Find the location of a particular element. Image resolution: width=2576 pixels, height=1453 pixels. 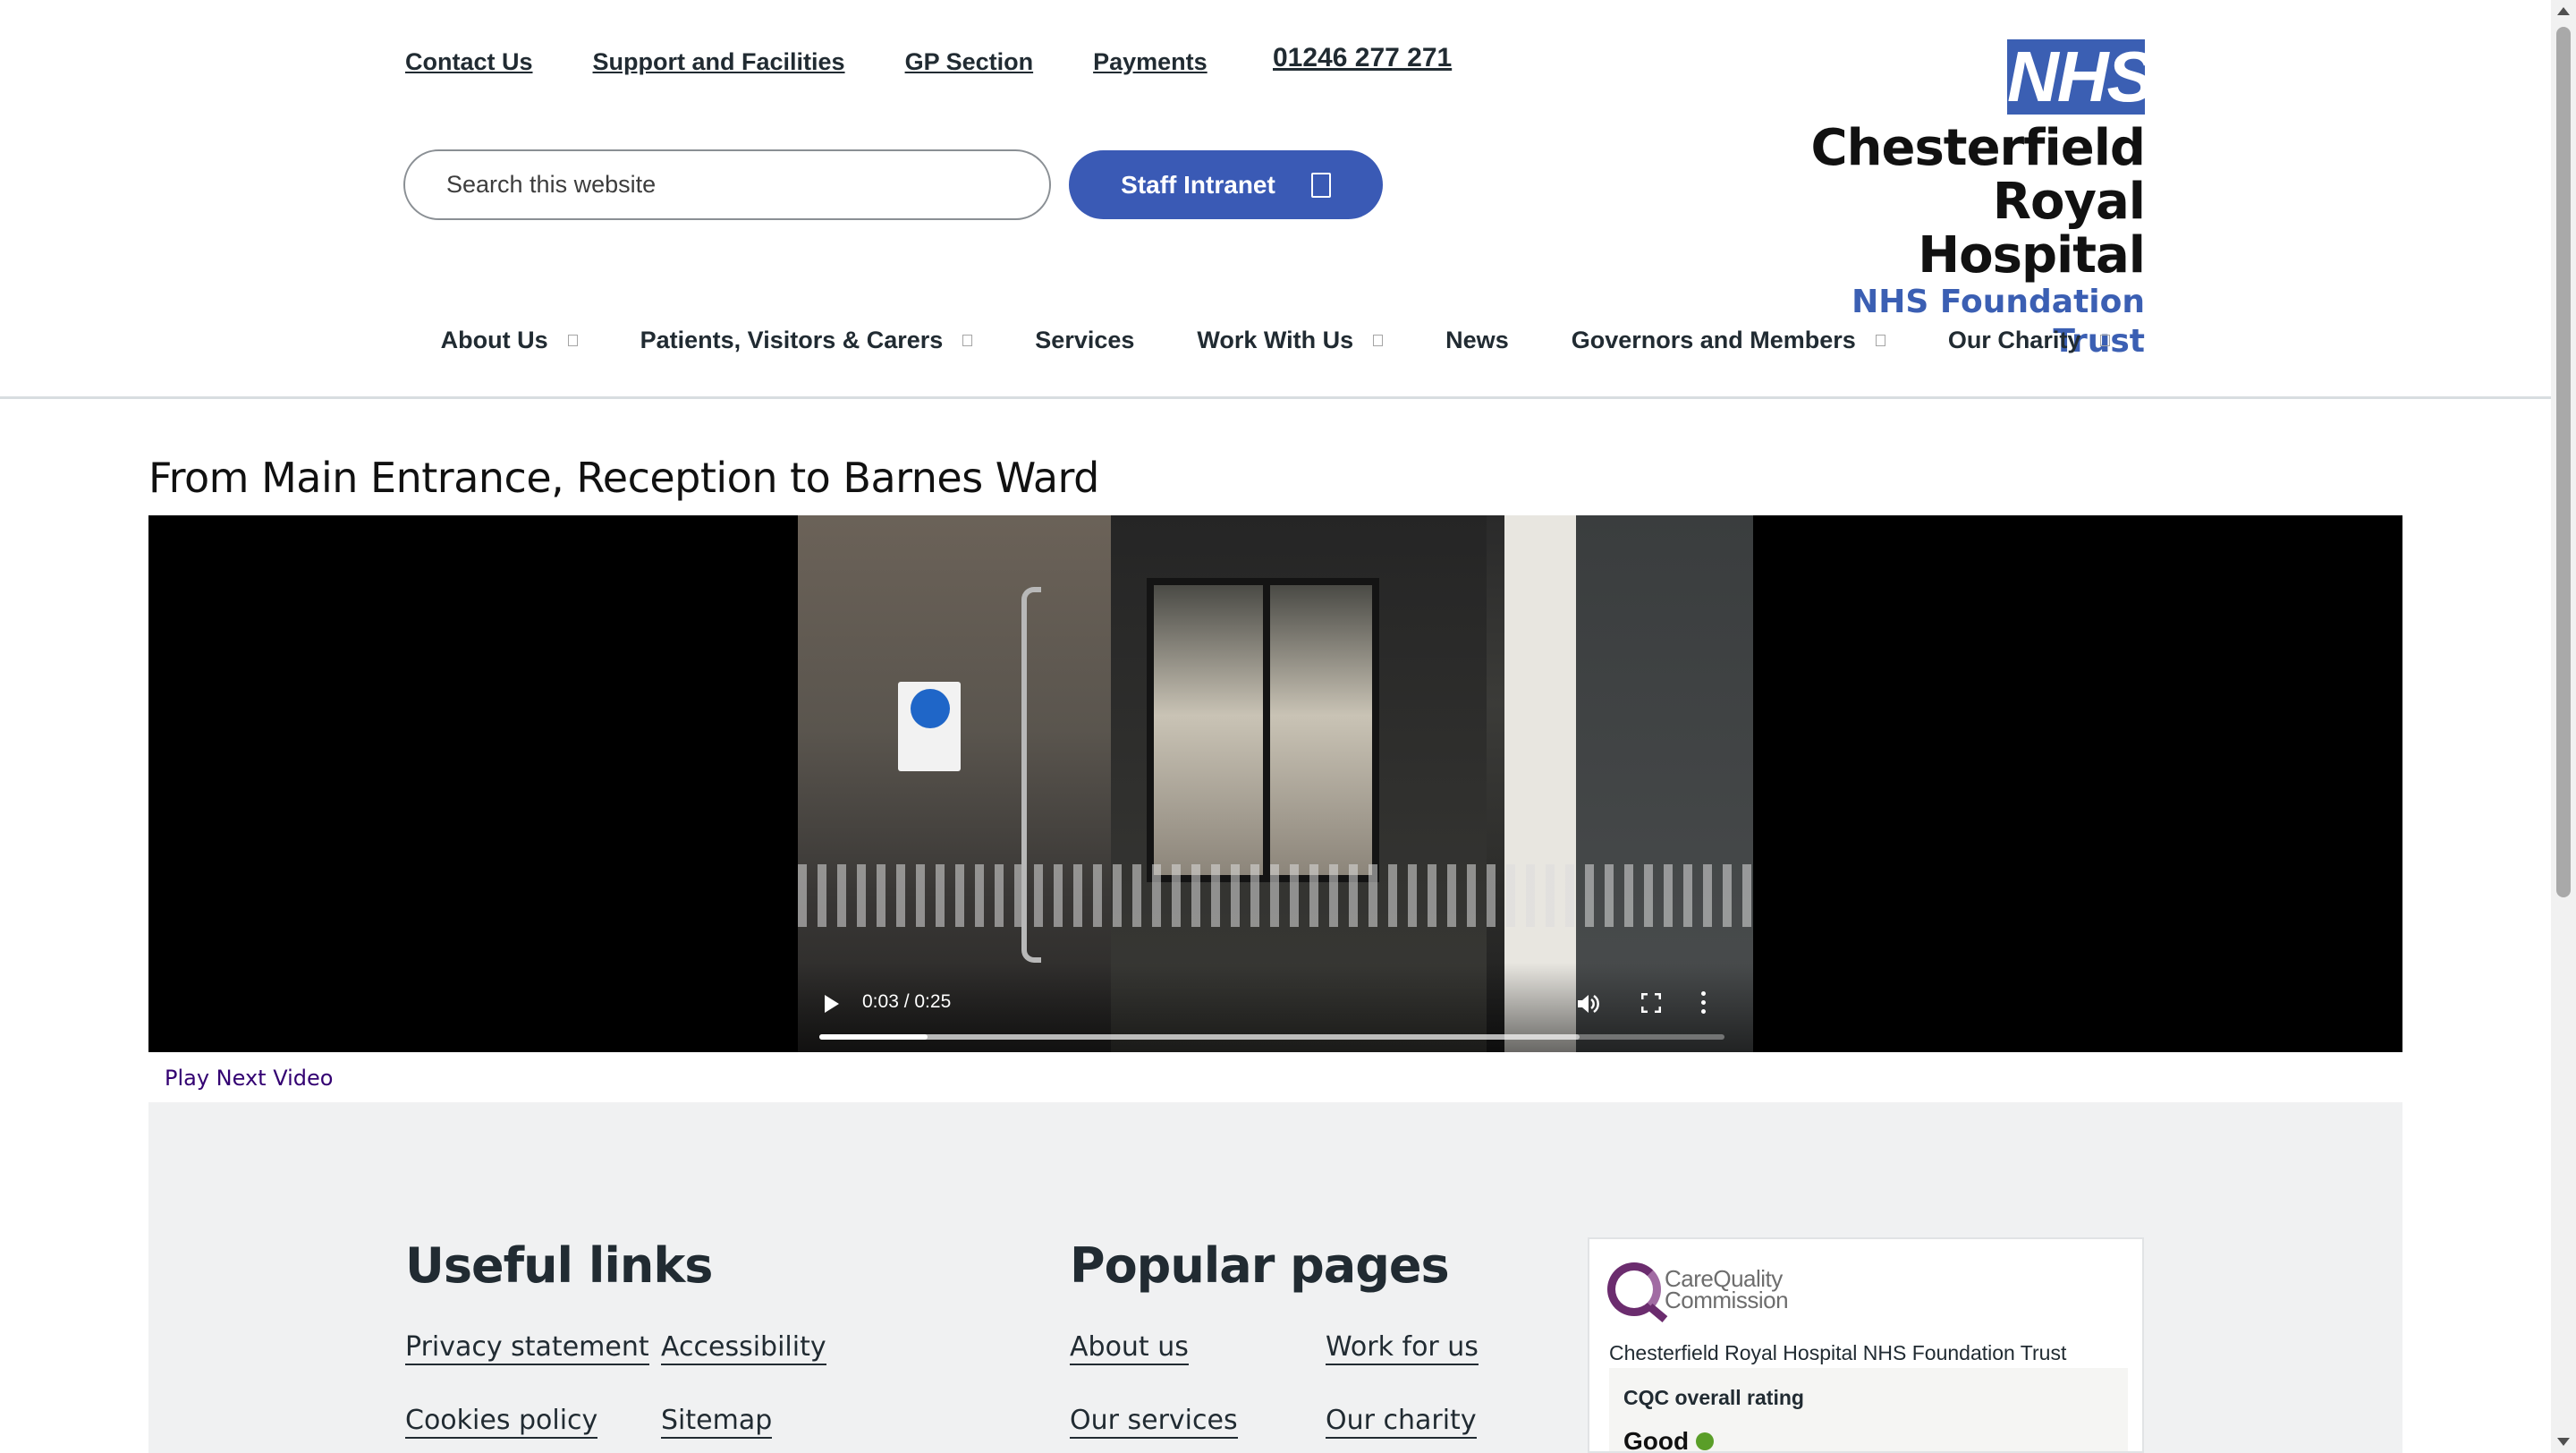

nav-item-about-us: About Us is located at coordinates (509, 340).